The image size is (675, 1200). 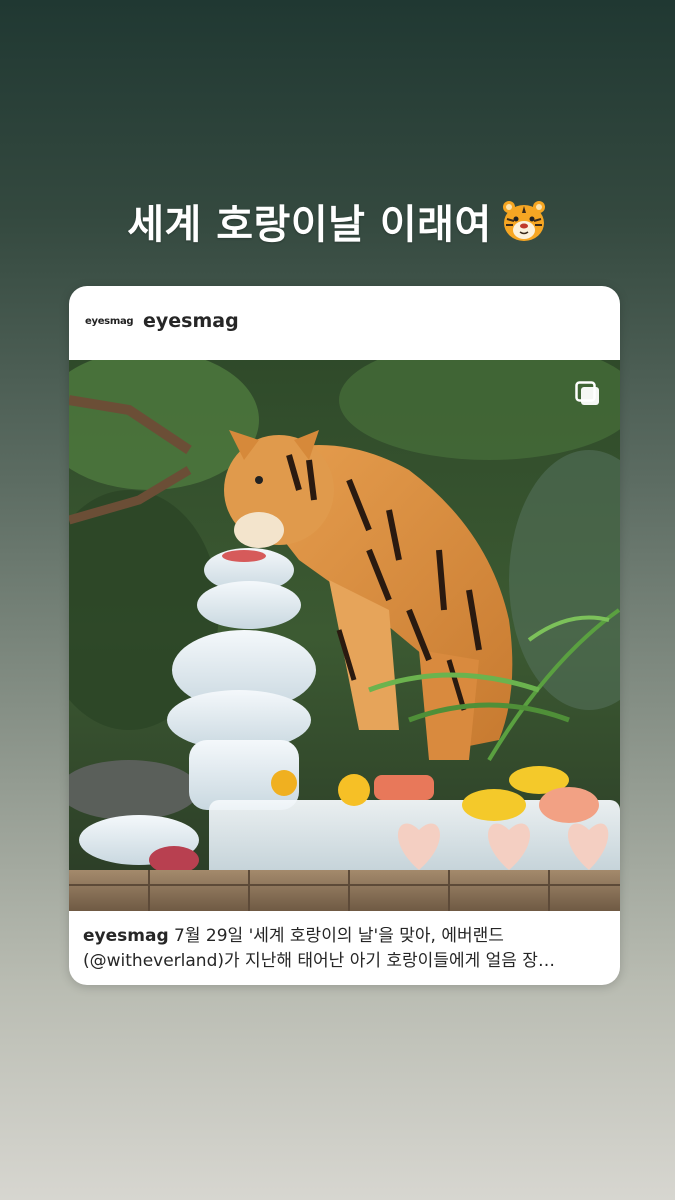 I want to click on story-caption: 세계 호랑이날 이래여, so click(x=337, y=221).